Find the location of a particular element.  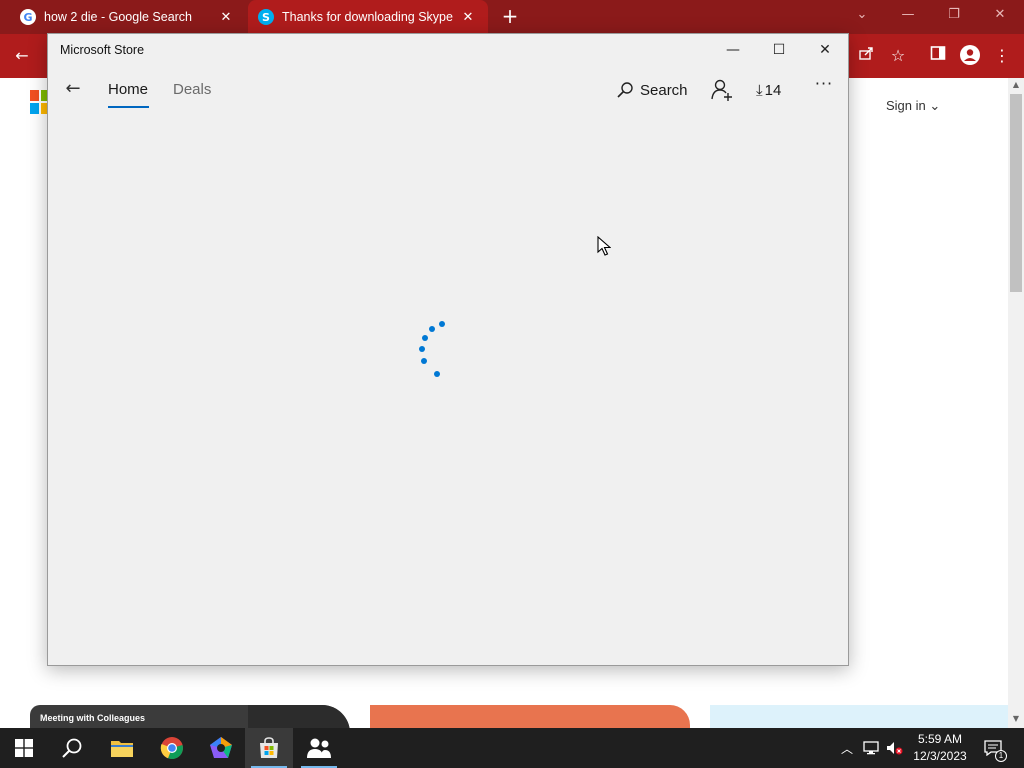

tab-title: how 2 die - Google Search is located at coordinates (118, 17).